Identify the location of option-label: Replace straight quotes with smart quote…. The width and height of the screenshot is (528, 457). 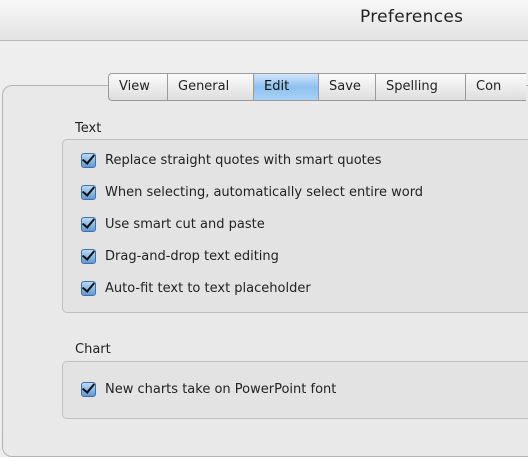
(243, 160).